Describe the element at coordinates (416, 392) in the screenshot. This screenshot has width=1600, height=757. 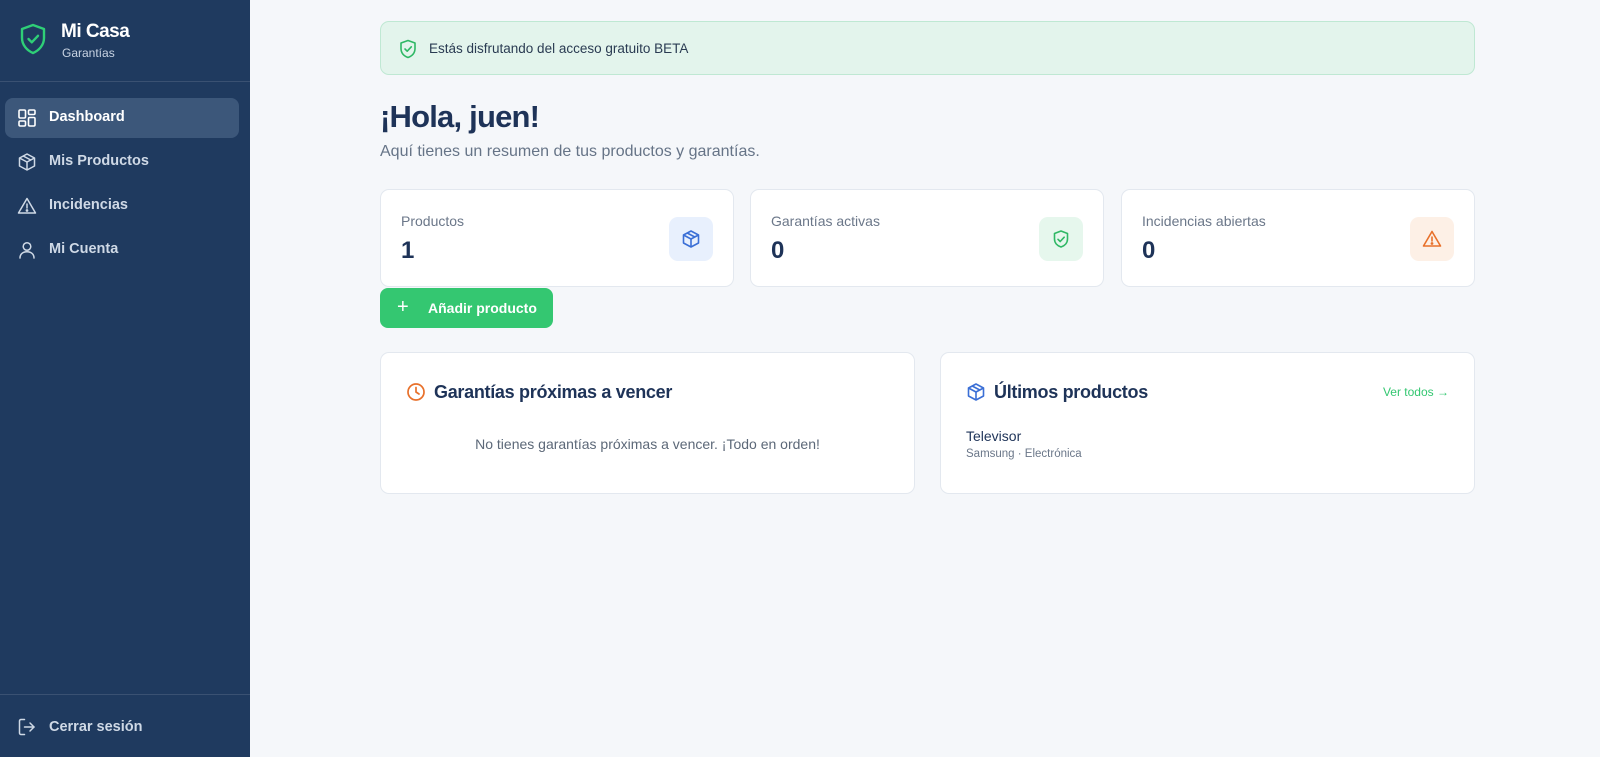
I see `clock-icon` at that location.